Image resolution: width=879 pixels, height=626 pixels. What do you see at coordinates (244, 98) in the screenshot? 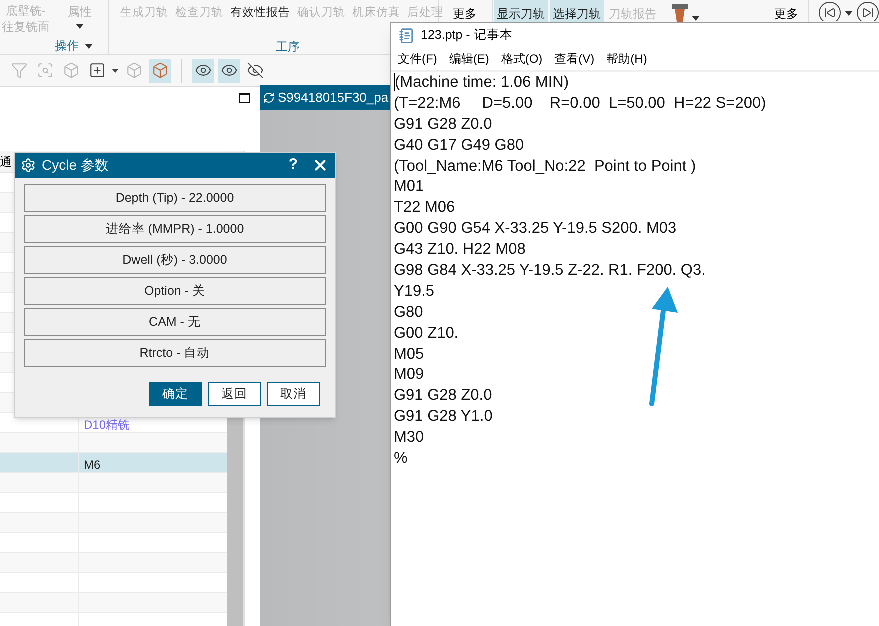
I see `maximize-icon` at bounding box center [244, 98].